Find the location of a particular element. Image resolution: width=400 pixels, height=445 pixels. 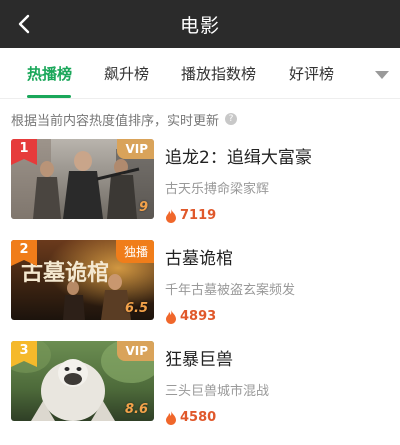

tab-play-index: 播放指数榜 is located at coordinates (218, 73).